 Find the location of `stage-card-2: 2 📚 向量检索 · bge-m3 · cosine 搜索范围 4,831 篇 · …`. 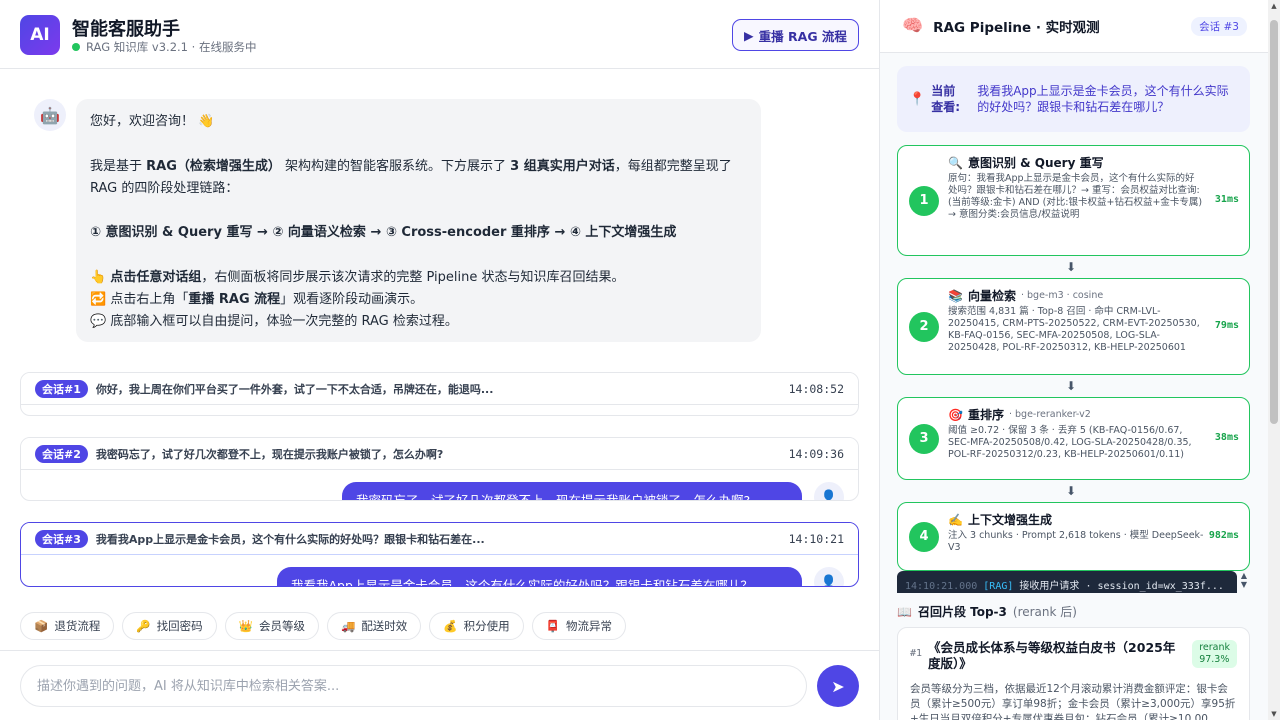

stage-card-2: 2 📚 向量检索 · bge-m3 · cosine 搜索范围 4,831 篇 · … is located at coordinates (1073, 326).